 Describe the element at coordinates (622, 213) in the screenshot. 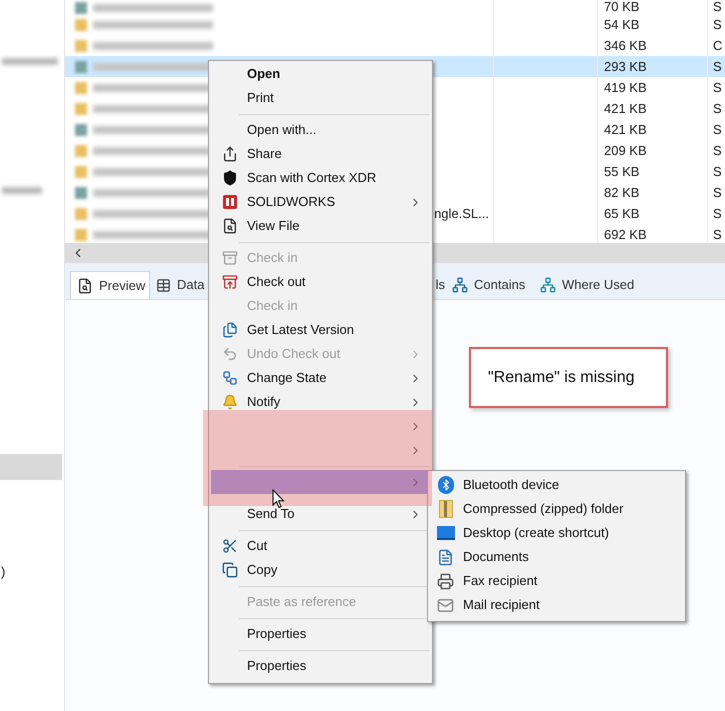

I see `file-size: 65 KB` at that location.